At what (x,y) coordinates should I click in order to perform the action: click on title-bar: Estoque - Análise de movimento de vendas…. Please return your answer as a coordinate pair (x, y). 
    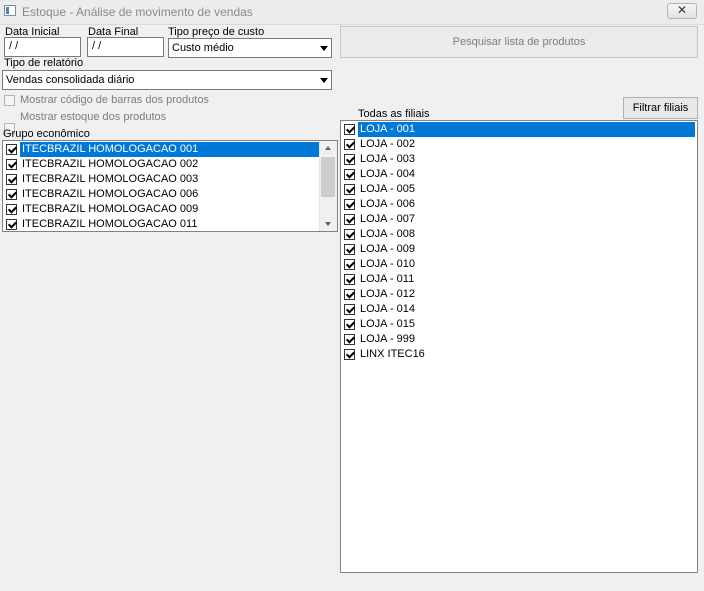
    Looking at the image, I should click on (352, 12).